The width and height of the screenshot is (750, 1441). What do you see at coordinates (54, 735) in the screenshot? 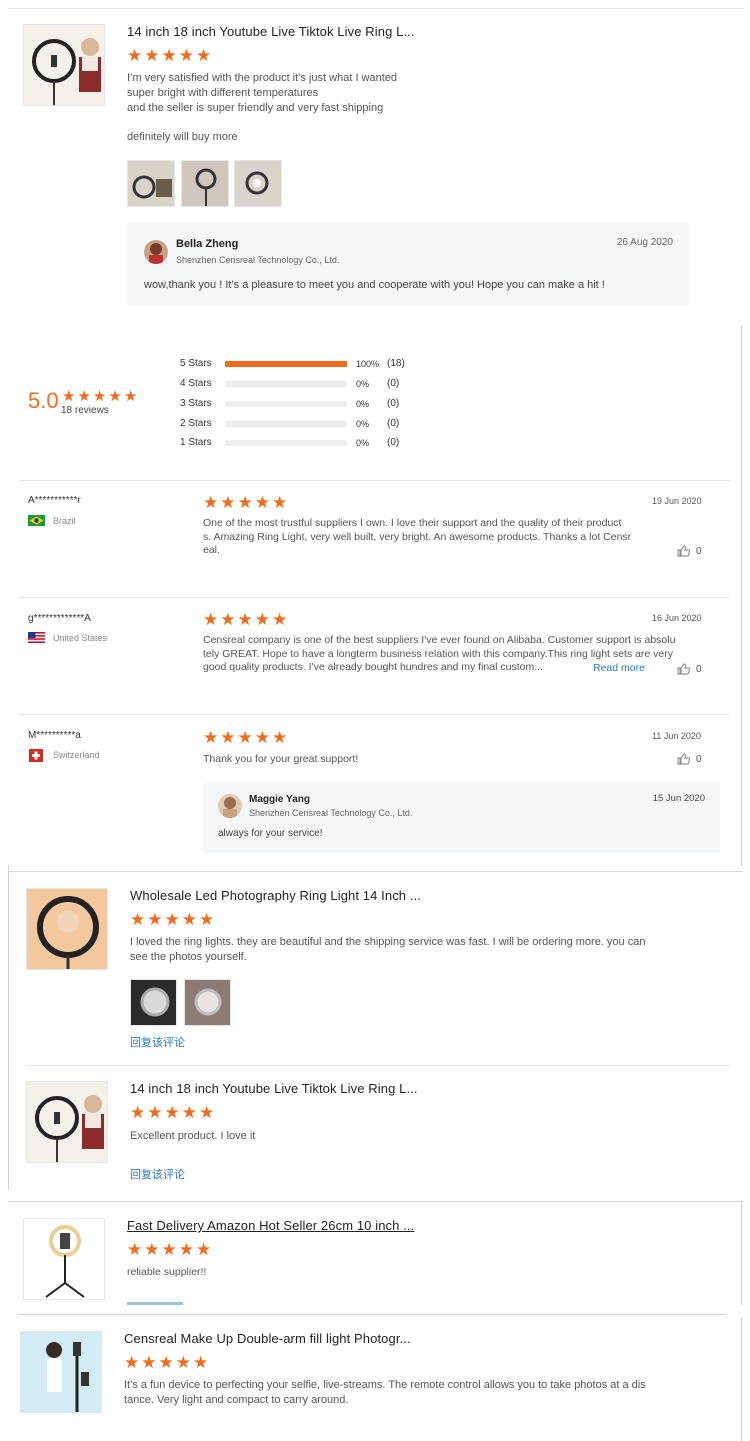
I see `buyer-name: M**********a` at bounding box center [54, 735].